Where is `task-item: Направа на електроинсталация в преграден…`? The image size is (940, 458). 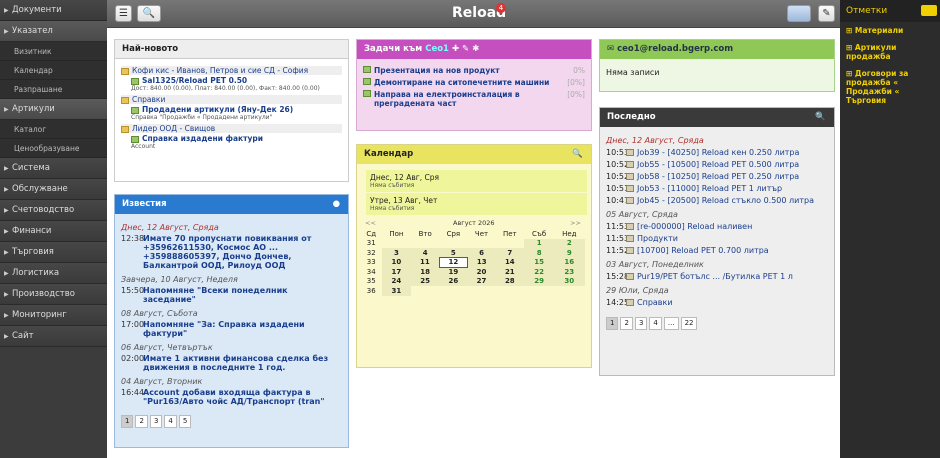 task-item: Направа на електроинсталация в преграден… is located at coordinates (474, 99).